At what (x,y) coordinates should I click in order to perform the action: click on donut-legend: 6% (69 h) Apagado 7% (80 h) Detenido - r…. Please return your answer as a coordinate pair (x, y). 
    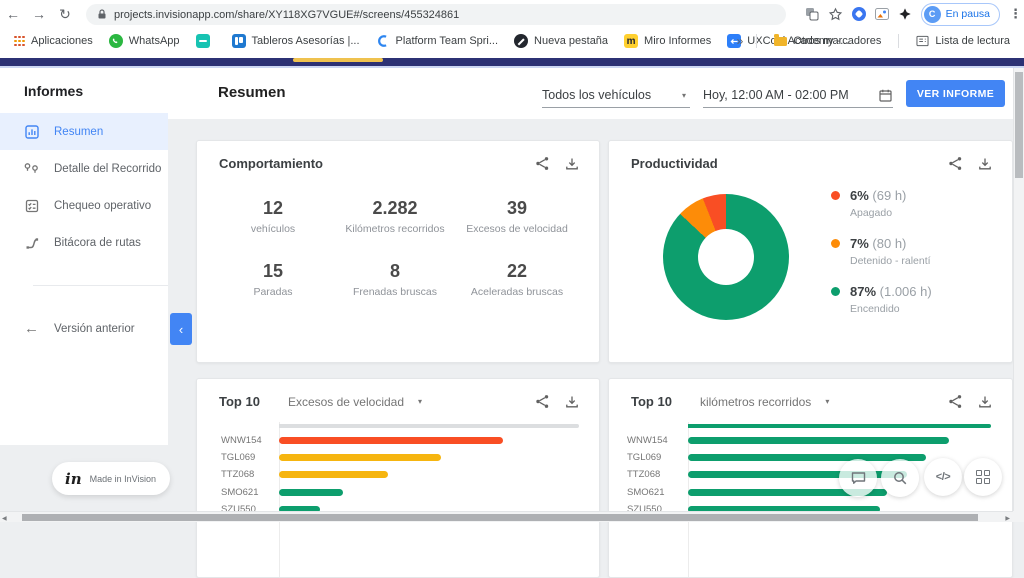
    Looking at the image, I should click on (881, 260).